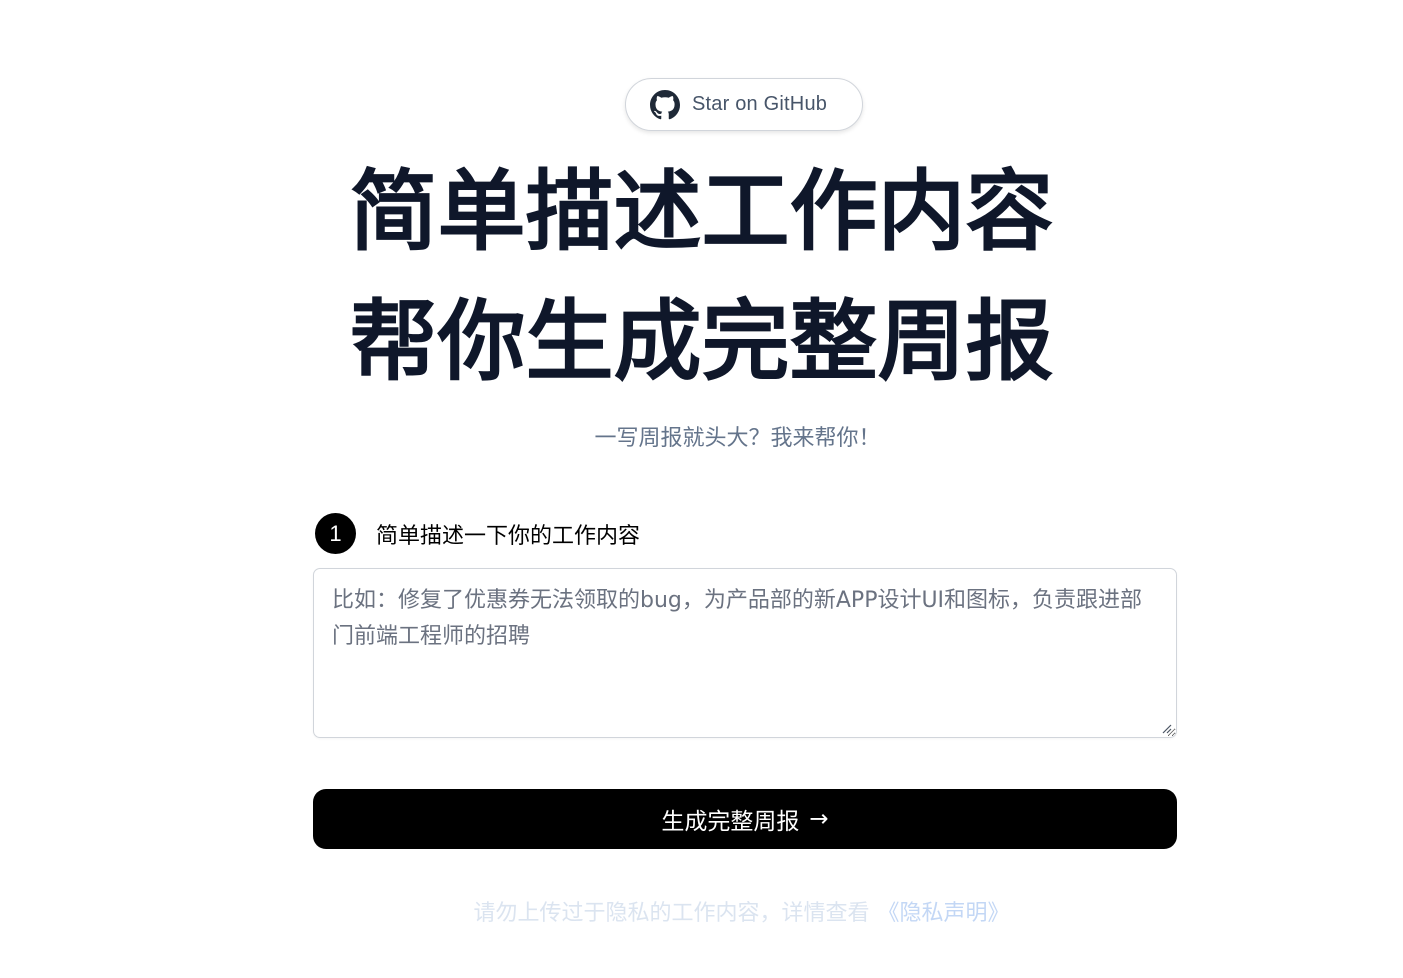 The width and height of the screenshot is (1403, 978). I want to click on step-number-badge: 1, so click(335, 533).